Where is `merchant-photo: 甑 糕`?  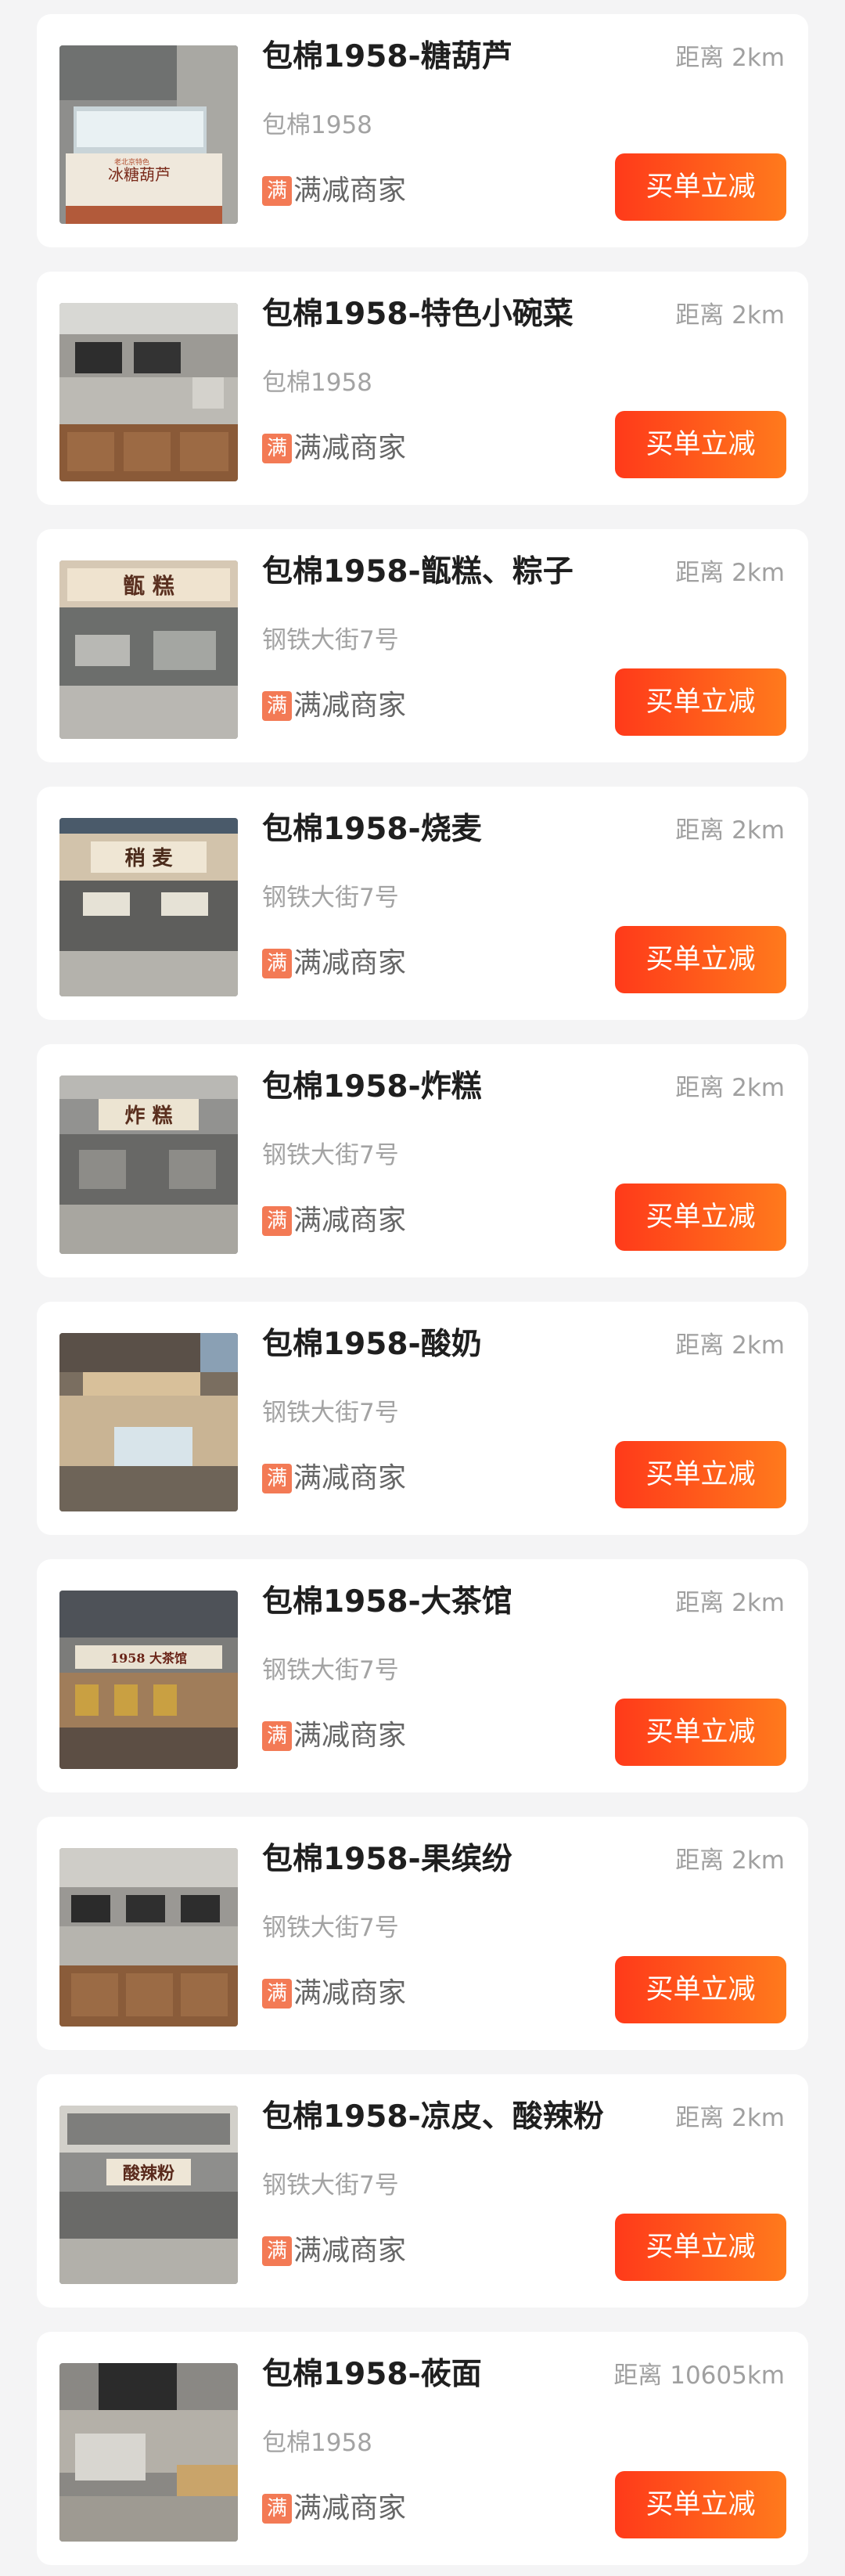
merchant-photo: 甑 糕 is located at coordinates (149, 649).